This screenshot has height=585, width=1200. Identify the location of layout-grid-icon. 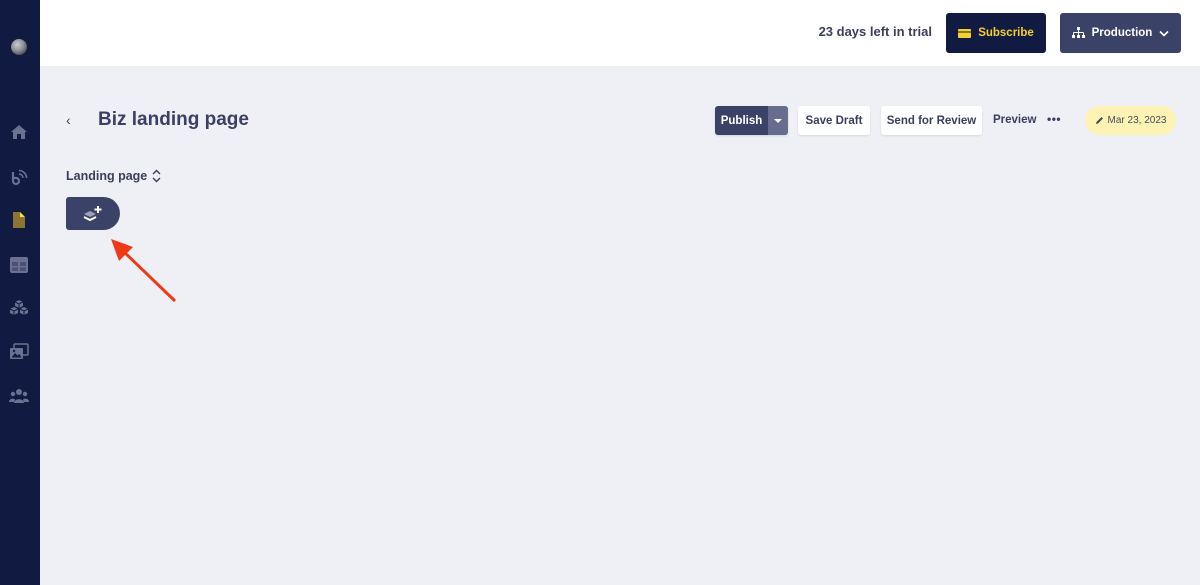
(19, 265).